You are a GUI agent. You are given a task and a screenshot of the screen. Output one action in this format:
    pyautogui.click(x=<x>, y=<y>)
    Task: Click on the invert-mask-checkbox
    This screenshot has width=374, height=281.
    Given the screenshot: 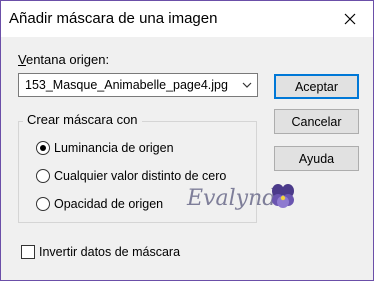 What is the action you would take?
    pyautogui.click(x=28, y=252)
    